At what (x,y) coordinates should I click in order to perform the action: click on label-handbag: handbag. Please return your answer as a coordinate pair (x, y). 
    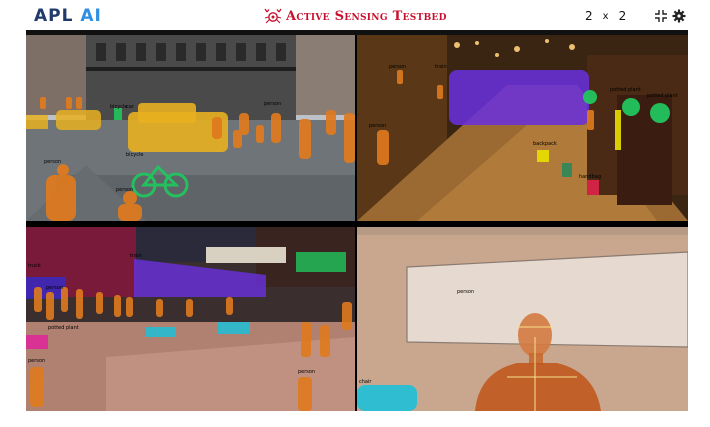
    Looking at the image, I should click on (590, 177).